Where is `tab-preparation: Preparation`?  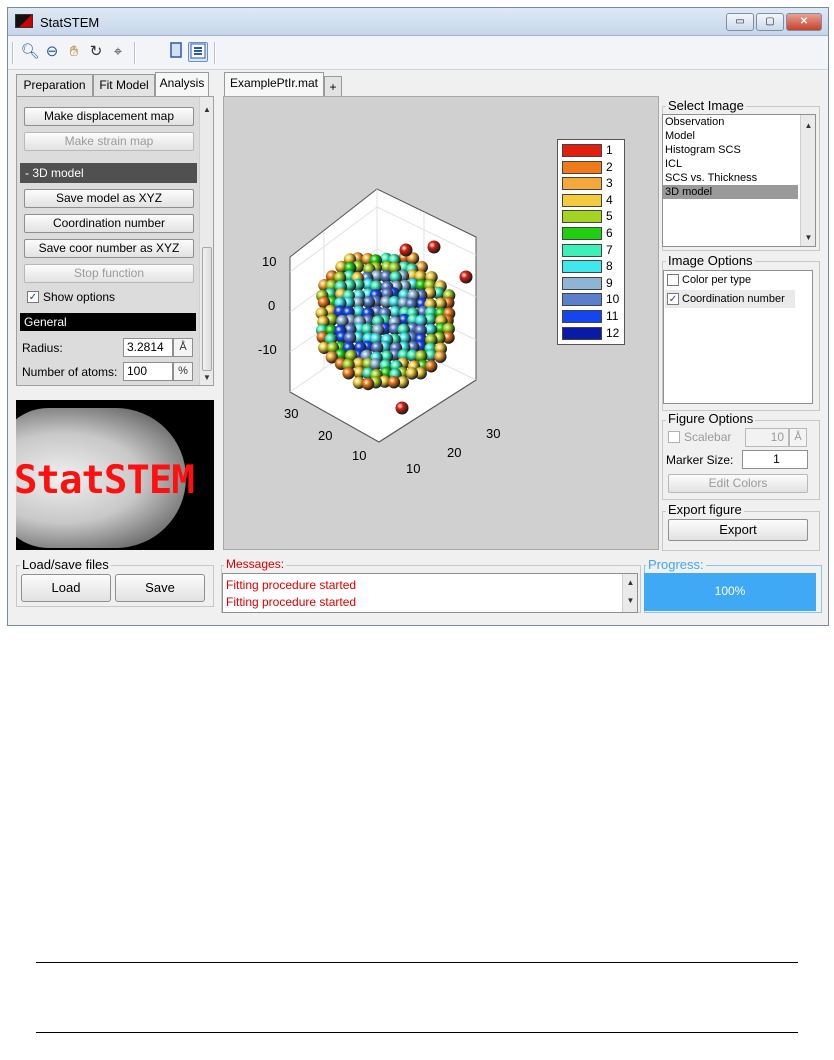 tab-preparation: Preparation is located at coordinates (54, 85).